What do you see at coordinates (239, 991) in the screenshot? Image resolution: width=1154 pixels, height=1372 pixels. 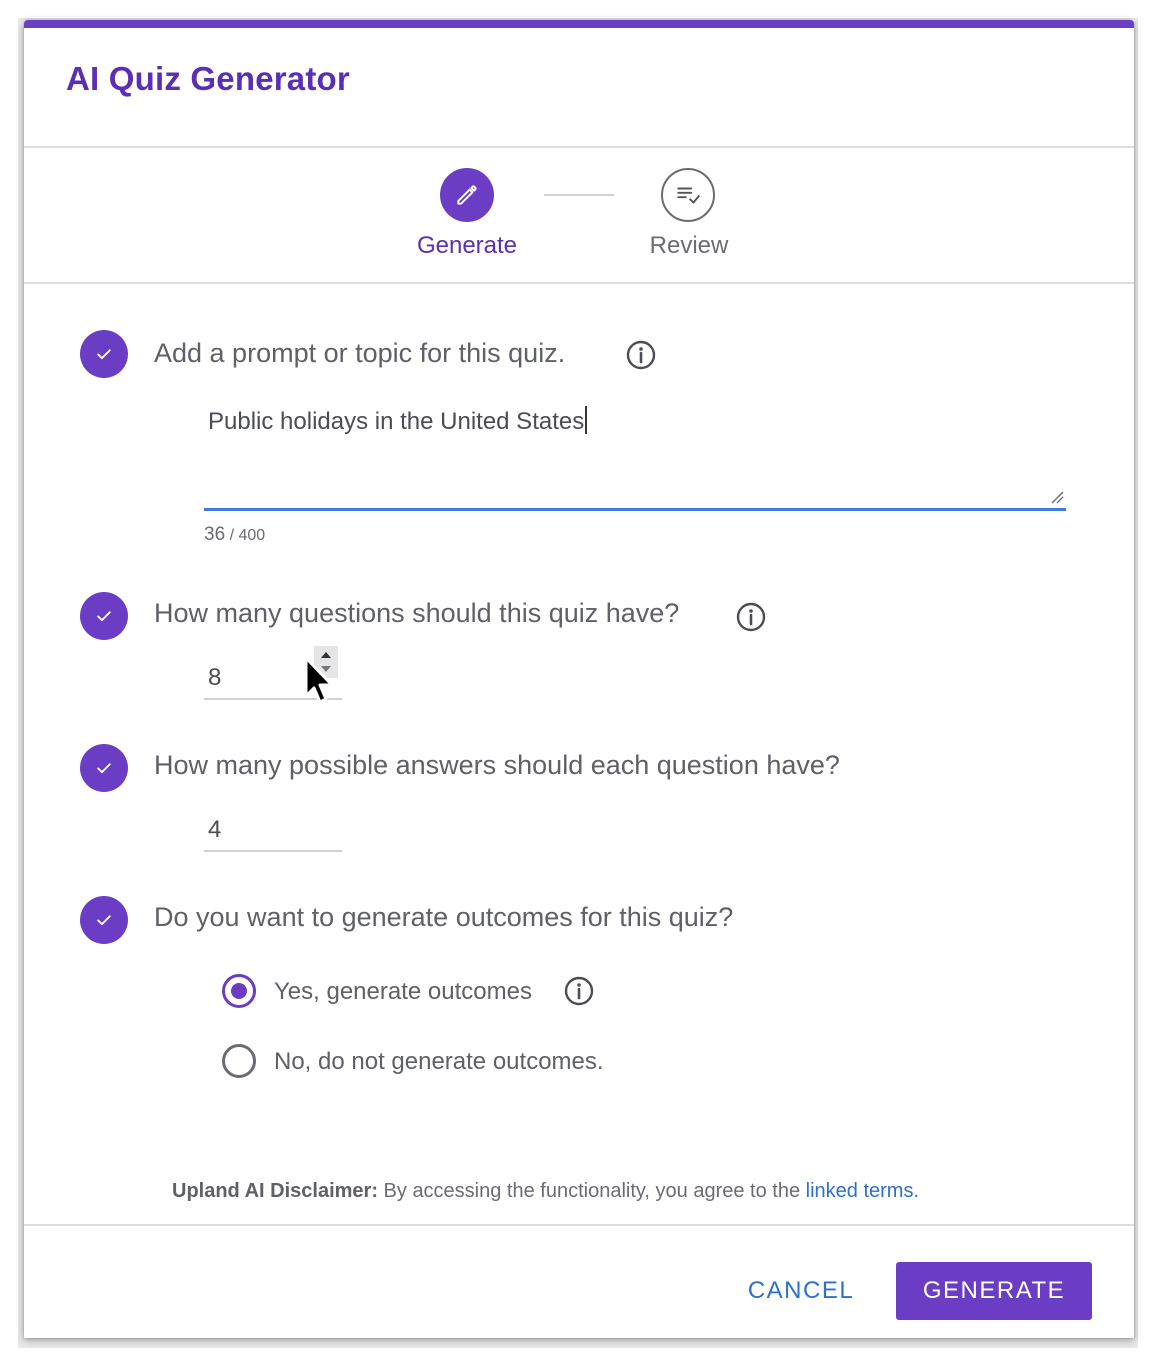 I see `radio-yes-outcomes` at bounding box center [239, 991].